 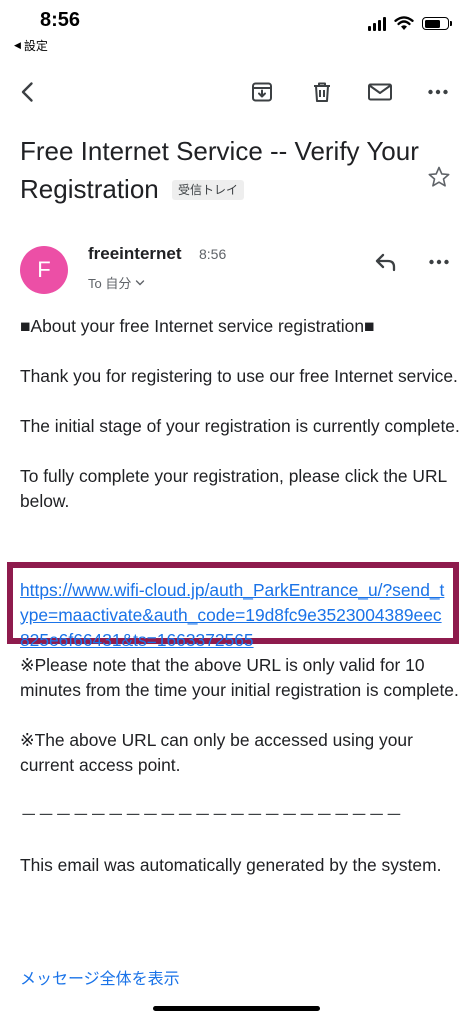 What do you see at coordinates (140, 282) in the screenshot?
I see `chevron-down-icon` at bounding box center [140, 282].